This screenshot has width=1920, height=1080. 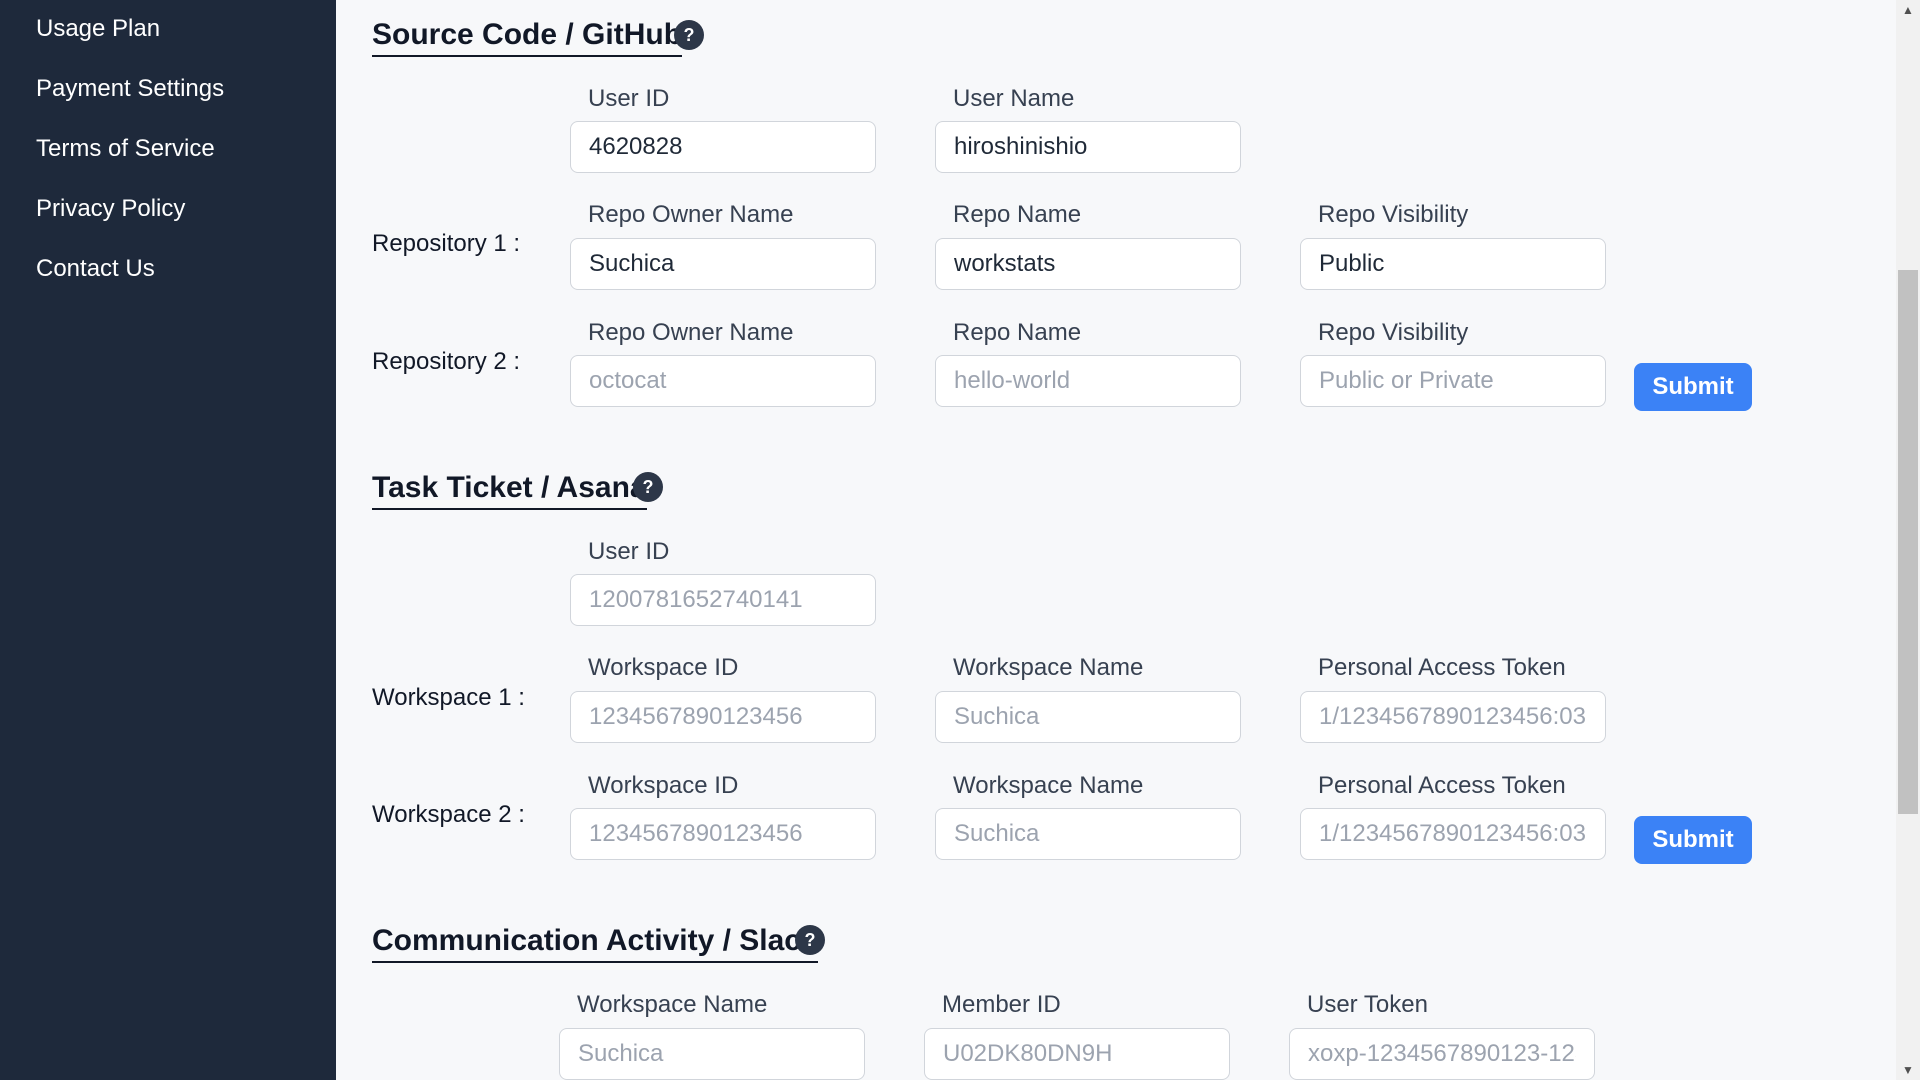 I want to click on slack-workspace-name-label: Workspace Name, so click(x=672, y=1004).